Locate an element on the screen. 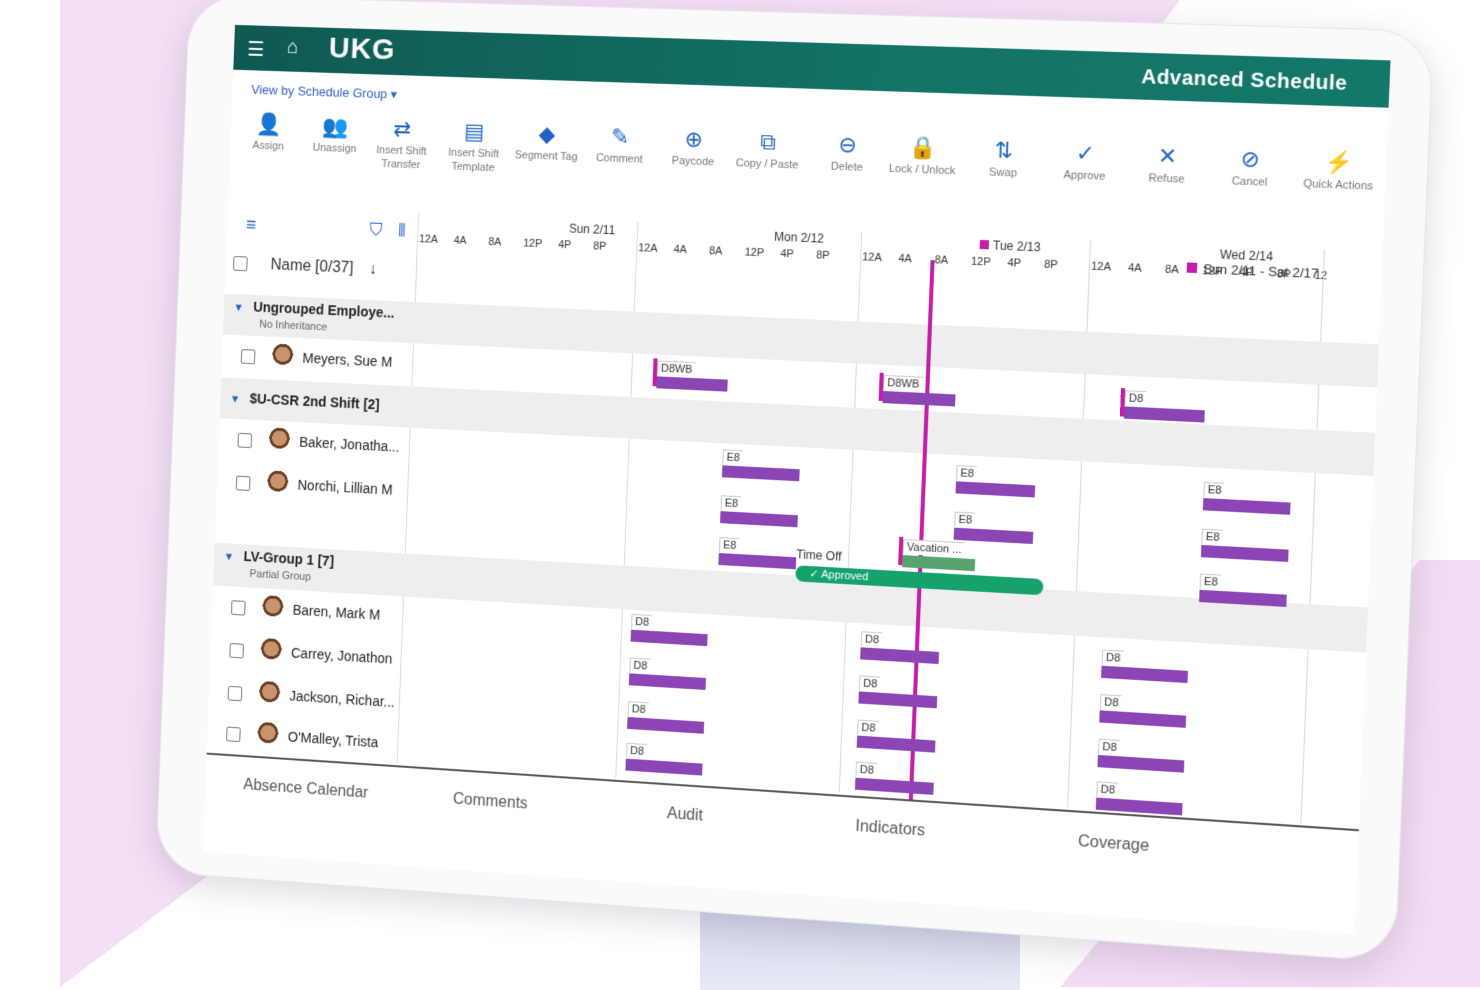 The image size is (1480, 990). quick-actions-label: Quick Actions is located at coordinates (1338, 185).